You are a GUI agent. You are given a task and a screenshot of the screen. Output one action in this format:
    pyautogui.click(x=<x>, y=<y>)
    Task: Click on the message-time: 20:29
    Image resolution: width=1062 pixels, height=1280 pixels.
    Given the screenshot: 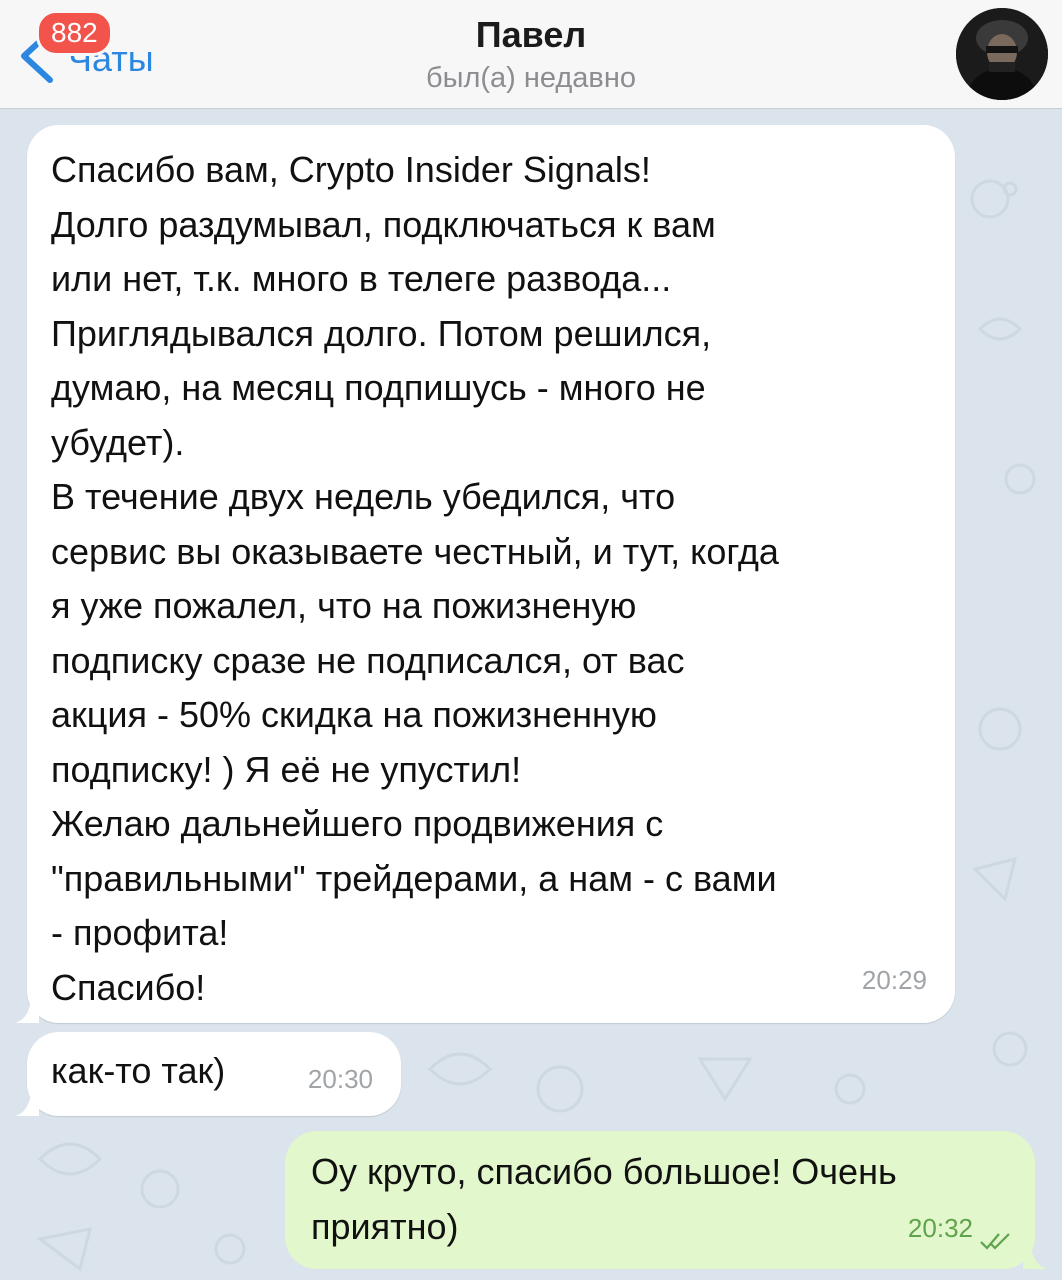 What is the action you would take?
    pyautogui.click(x=894, y=979)
    